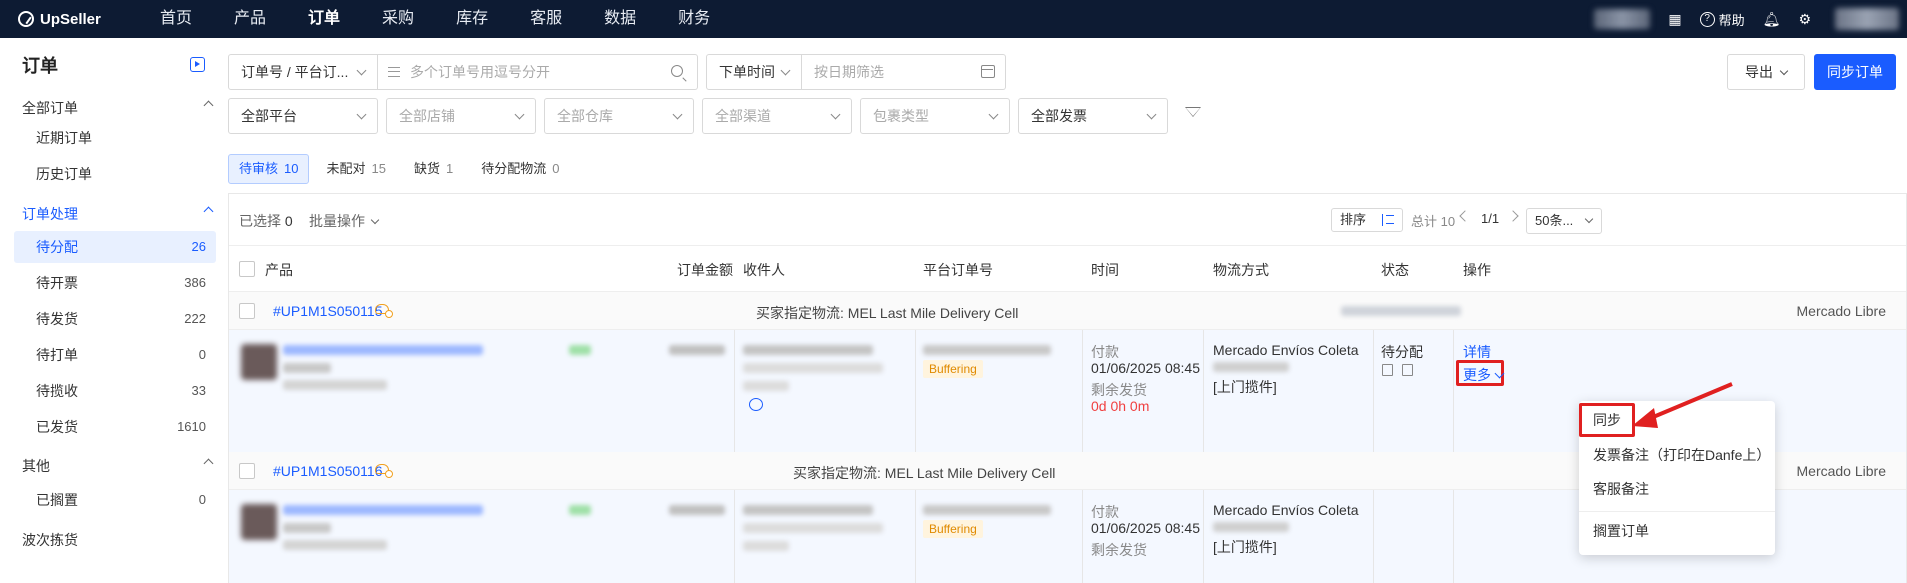  What do you see at coordinates (118, 214) in the screenshot?
I see `sidebar-group-order-processing: 订单处理` at bounding box center [118, 214].